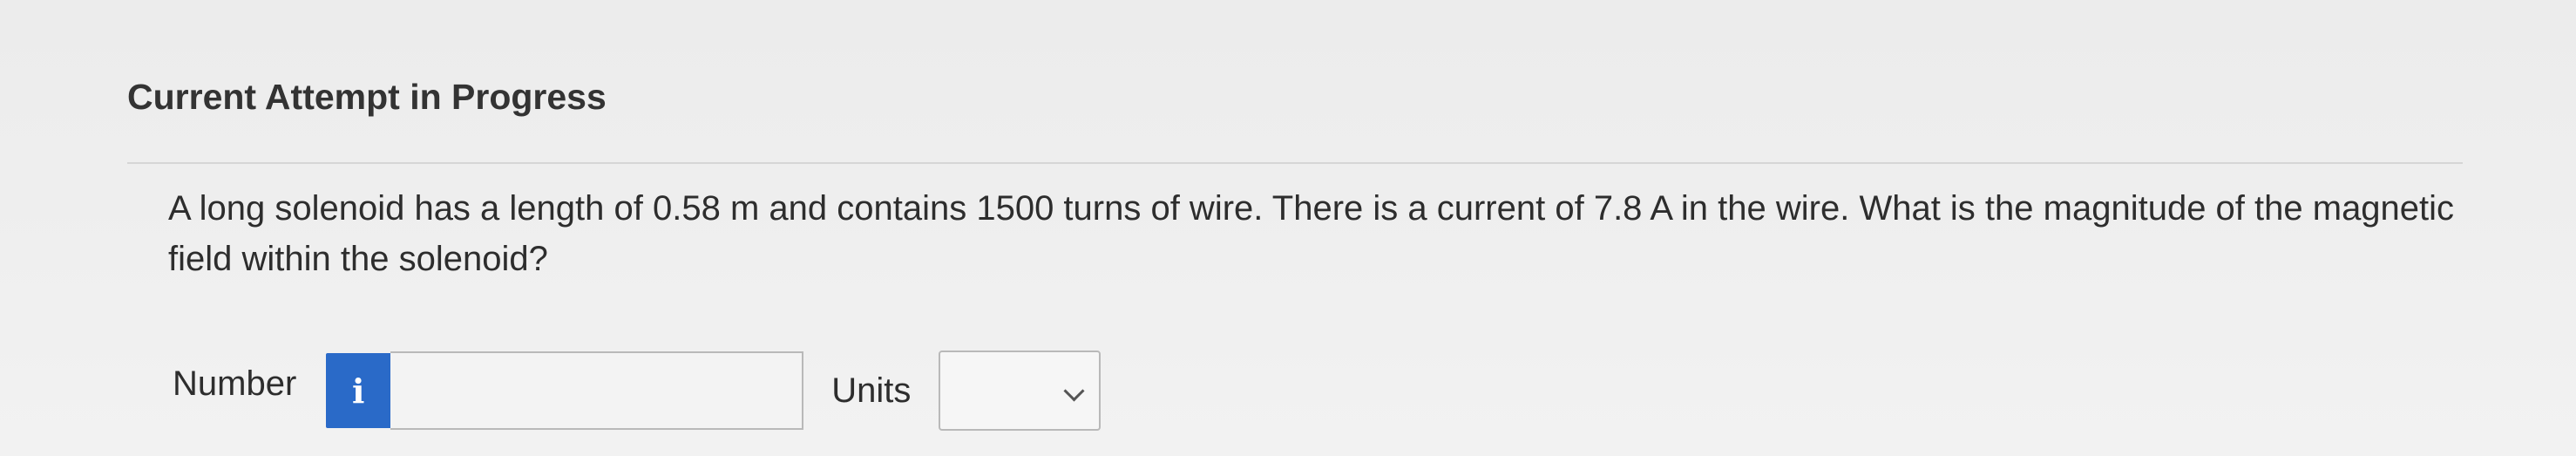 The image size is (2576, 456). I want to click on number-label: Number, so click(235, 383).